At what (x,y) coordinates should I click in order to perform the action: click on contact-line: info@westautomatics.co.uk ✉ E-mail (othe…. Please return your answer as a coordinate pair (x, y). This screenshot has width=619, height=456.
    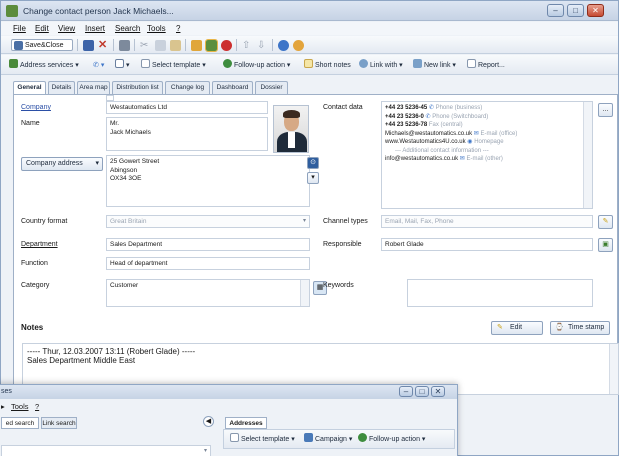
    Looking at the image, I should click on (444, 159).